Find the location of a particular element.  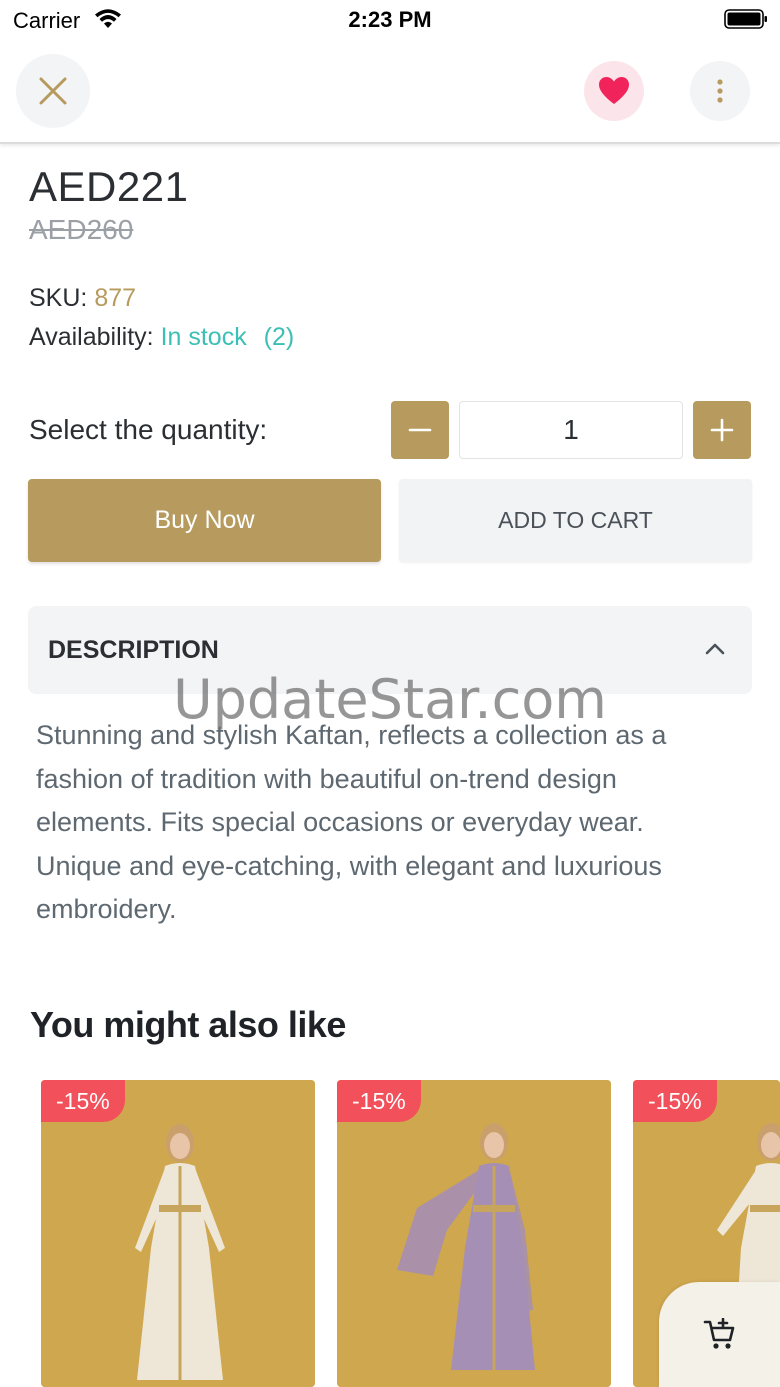

quantity-decrease-button is located at coordinates (420, 430).